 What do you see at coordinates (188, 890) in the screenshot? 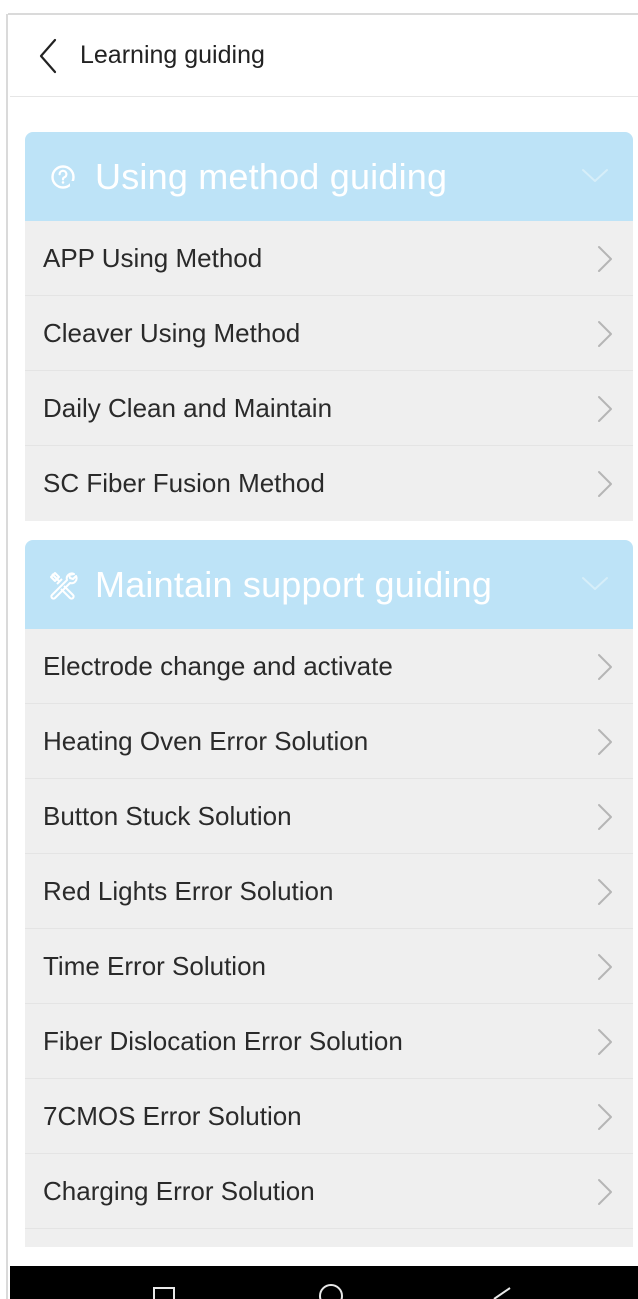
I see `list-item-label: Red Lights Error Solution` at bounding box center [188, 890].